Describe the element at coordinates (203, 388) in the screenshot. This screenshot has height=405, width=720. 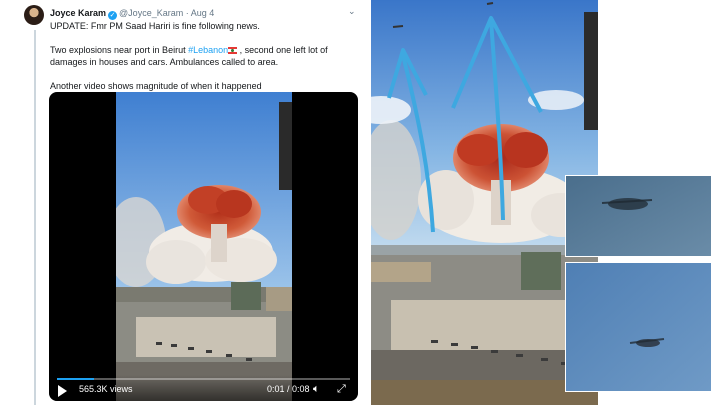
I see `video-controls: 565.3K views 0:01 / 0:08 🔈︎ ⤢` at that location.